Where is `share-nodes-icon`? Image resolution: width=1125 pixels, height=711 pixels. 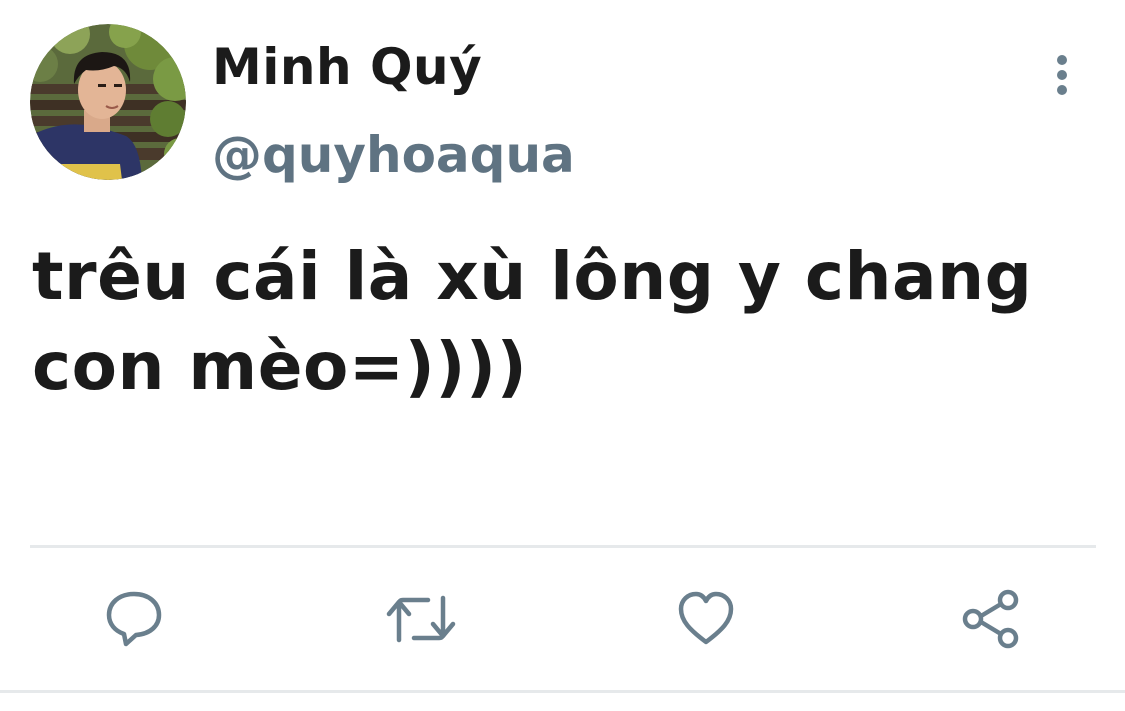
share-nodes-icon is located at coordinates (990, 619).